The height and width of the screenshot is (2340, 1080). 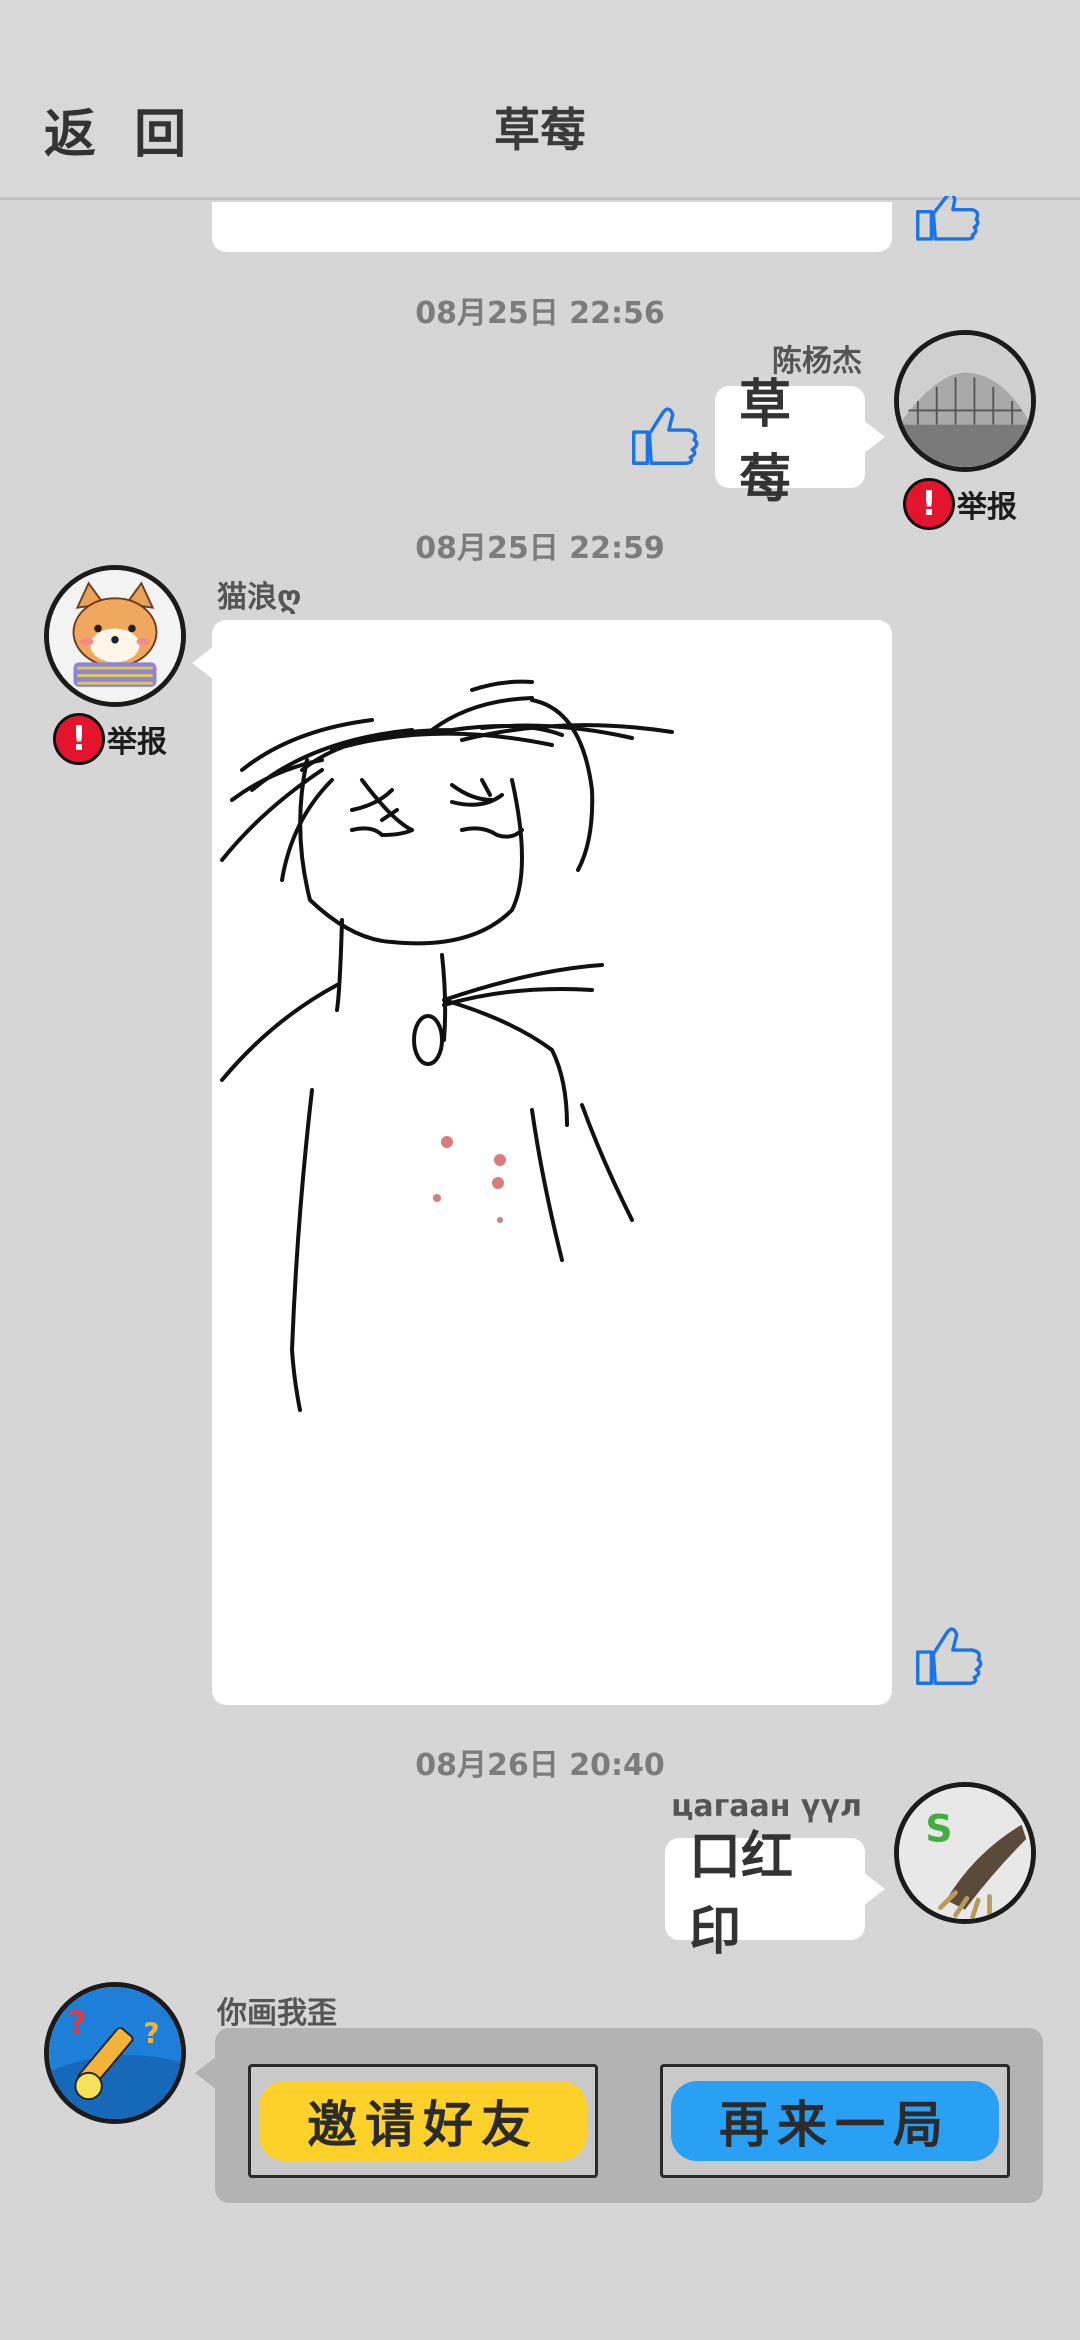 I want to click on message-timestamp: 08月25日 22:59, so click(x=540, y=548).